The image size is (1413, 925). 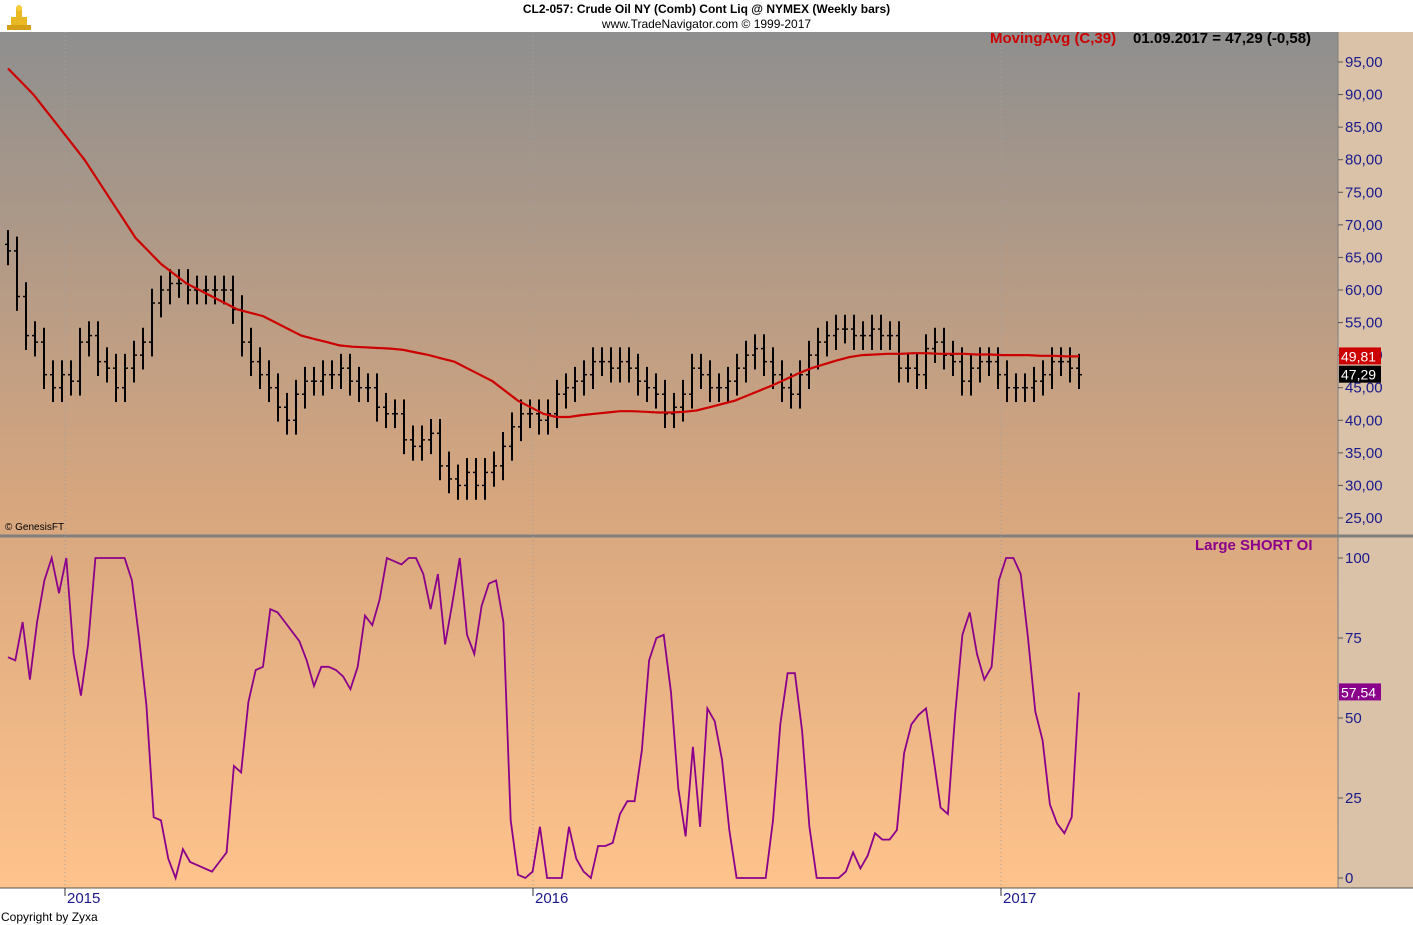 I want to click on indicator-tick-label: 50, so click(x=1353, y=718).